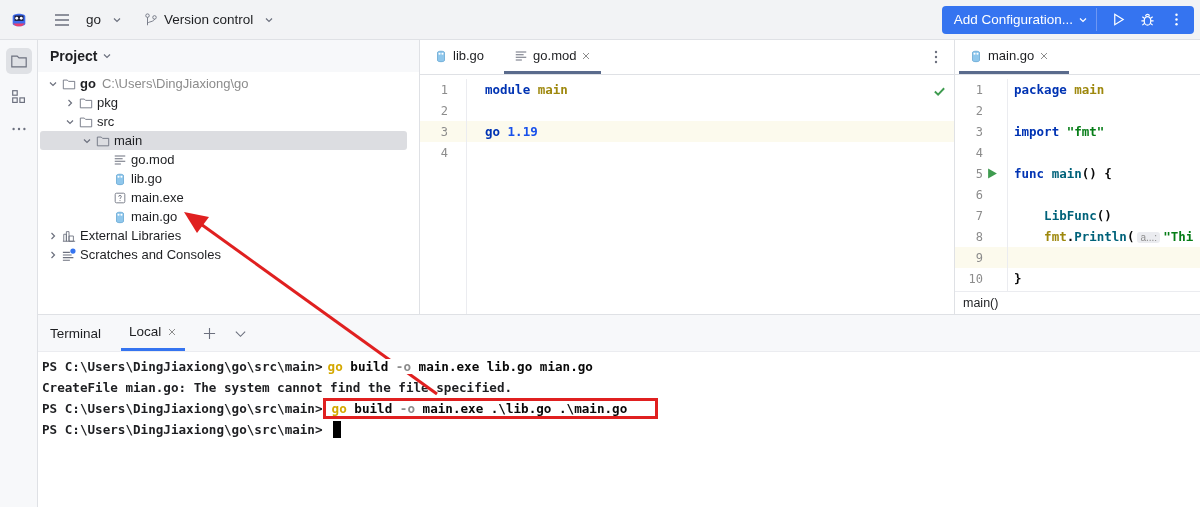 The height and width of the screenshot is (507, 1200). What do you see at coordinates (1017, 278) in the screenshot?
I see `code-line: }` at bounding box center [1017, 278].